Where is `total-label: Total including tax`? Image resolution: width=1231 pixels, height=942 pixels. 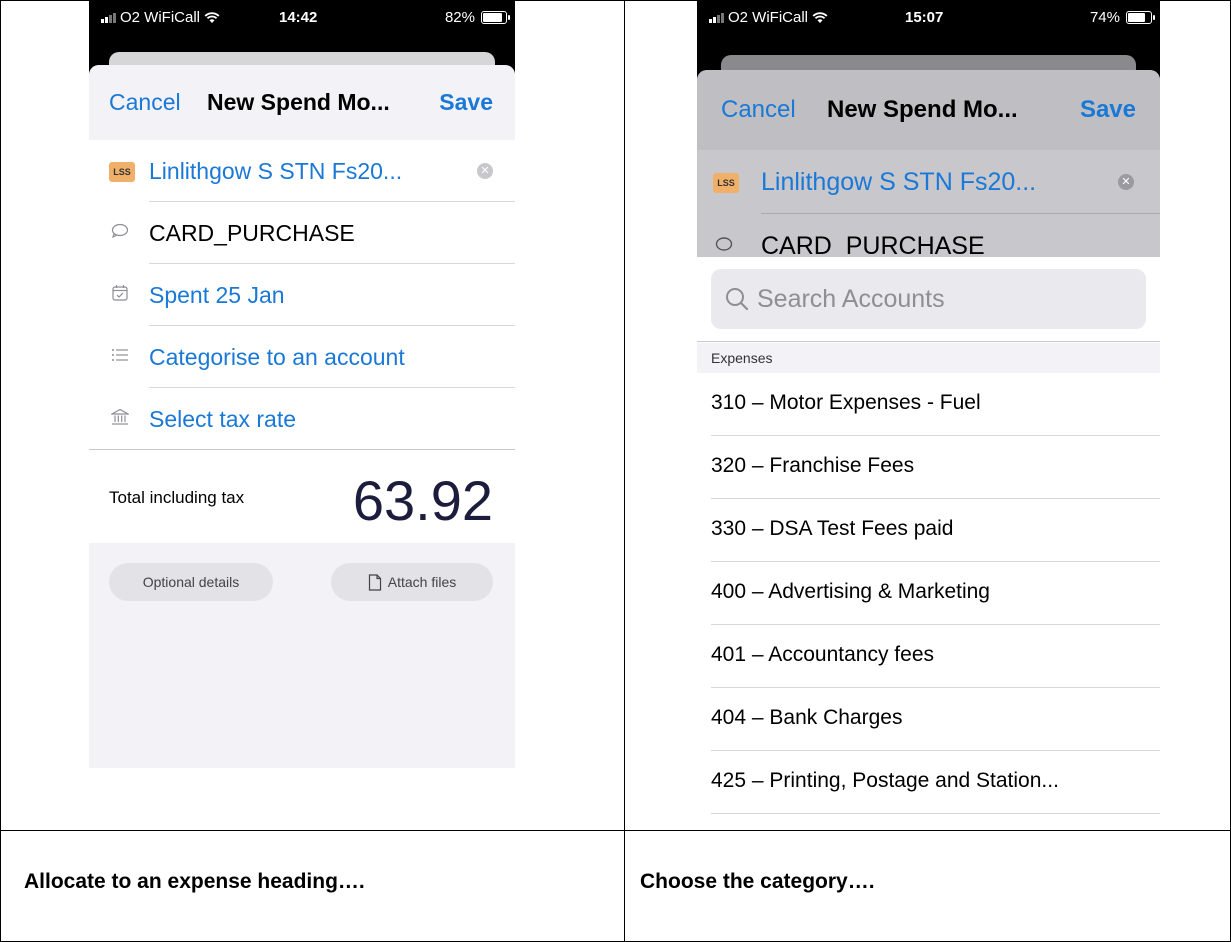 total-label: Total including tax is located at coordinates (177, 497).